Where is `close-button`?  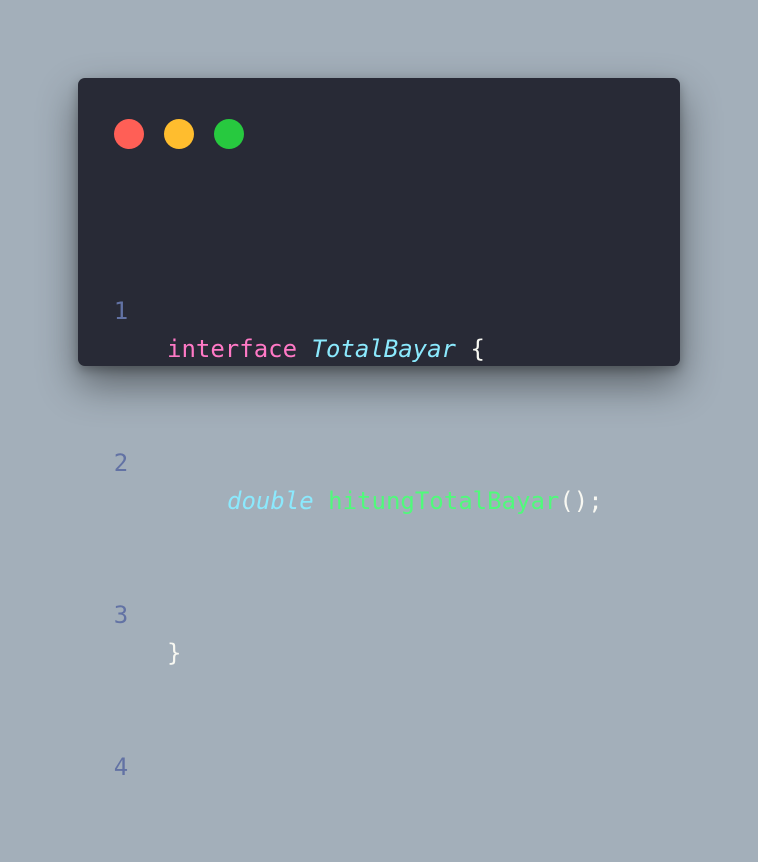 close-button is located at coordinates (129, 134).